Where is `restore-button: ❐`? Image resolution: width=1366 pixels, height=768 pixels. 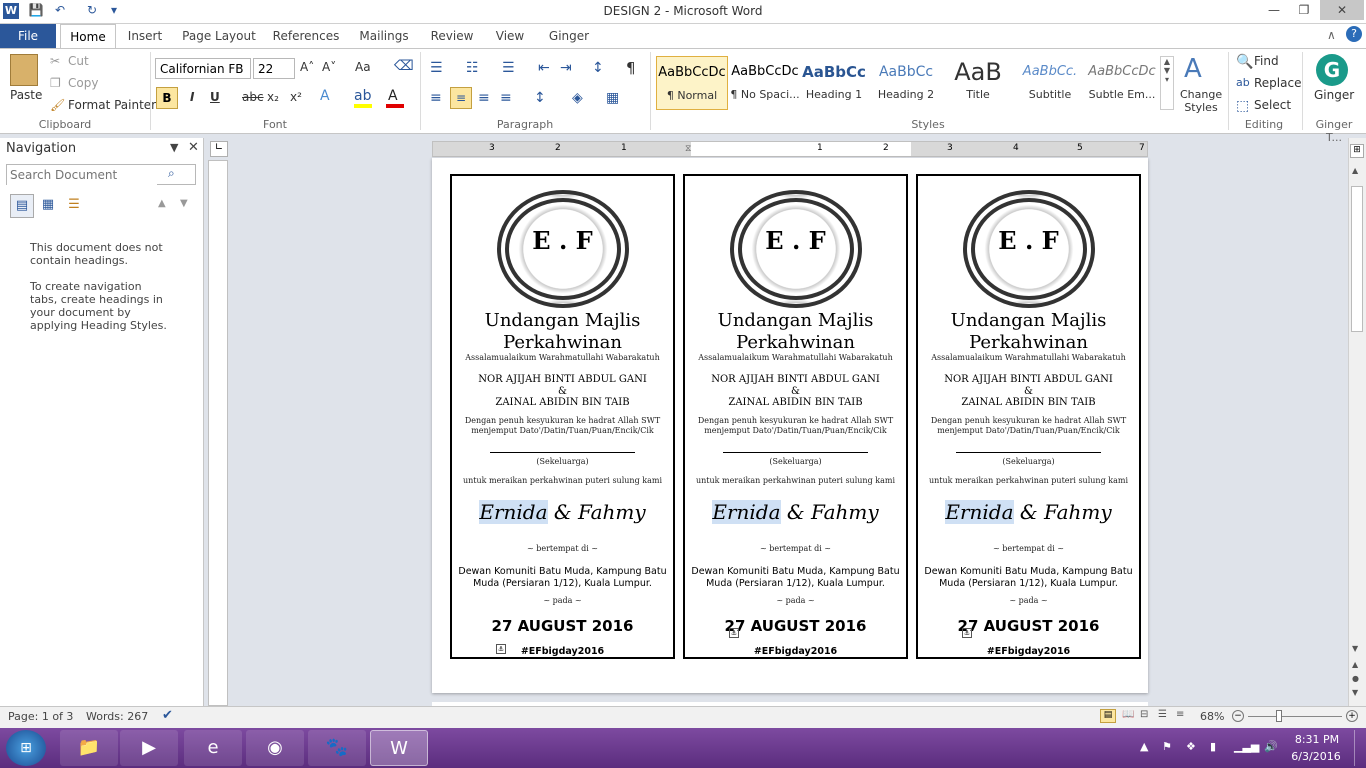
restore-button: ❐ is located at coordinates (1304, 10).